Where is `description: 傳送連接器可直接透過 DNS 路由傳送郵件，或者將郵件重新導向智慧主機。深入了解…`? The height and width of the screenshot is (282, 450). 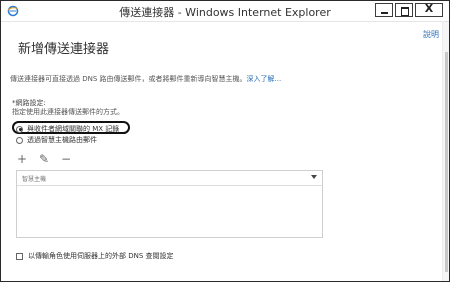 description: 傳送連接器可直接透過 DNS 路由傳送郵件，或者將郵件重新導向智慧主機。深入了解… is located at coordinates (145, 79).